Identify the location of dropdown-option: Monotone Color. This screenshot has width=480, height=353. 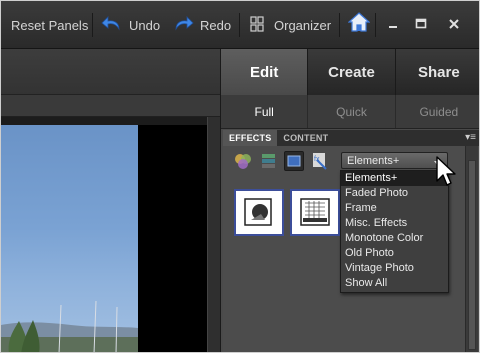
(394, 238).